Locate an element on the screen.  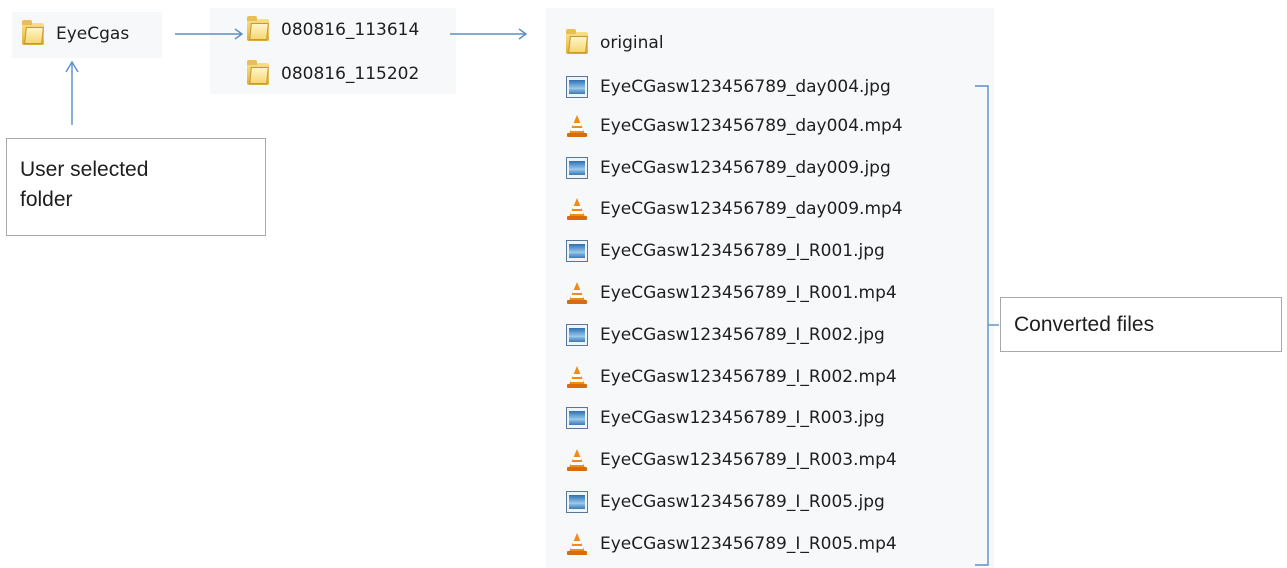
session-folder-label: 080816_115202 is located at coordinates (350, 74).